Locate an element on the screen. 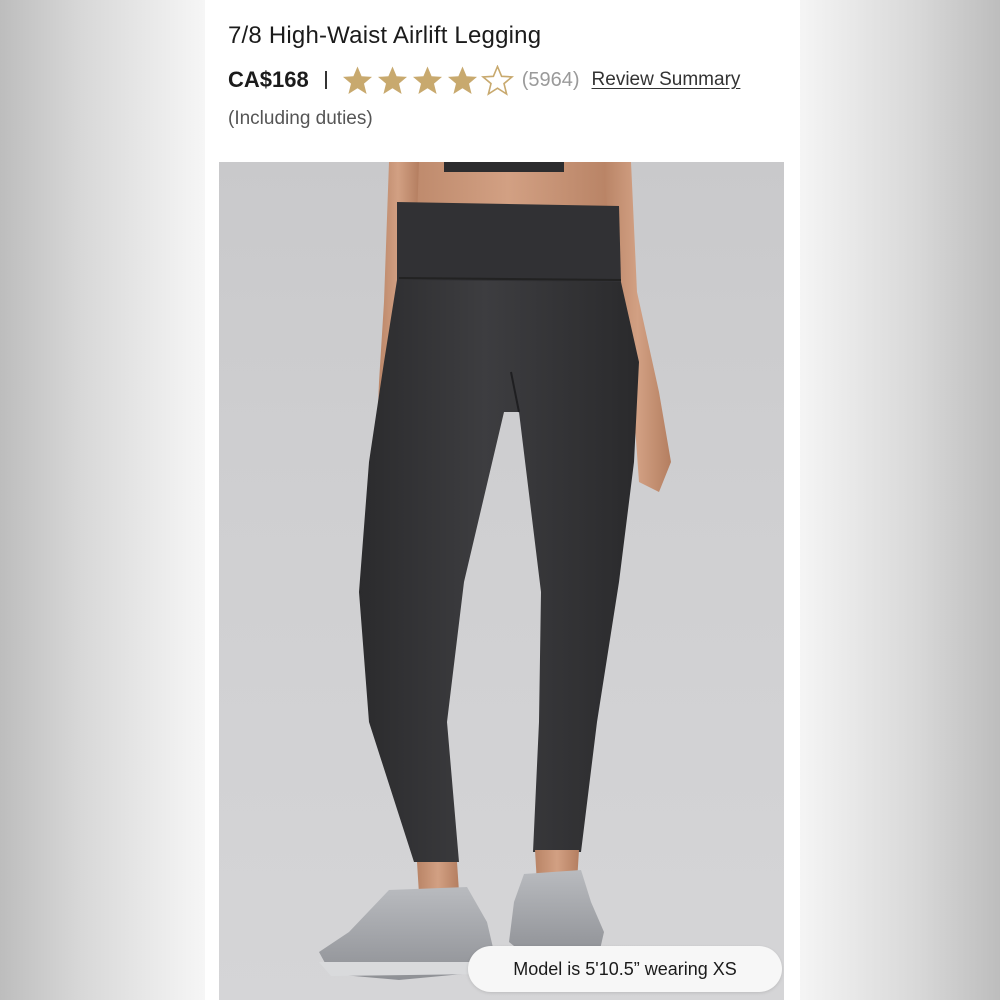 The width and height of the screenshot is (1000, 1000). price-rating-row: CA$168 (5964) Review Summary is located at coordinates (484, 80).